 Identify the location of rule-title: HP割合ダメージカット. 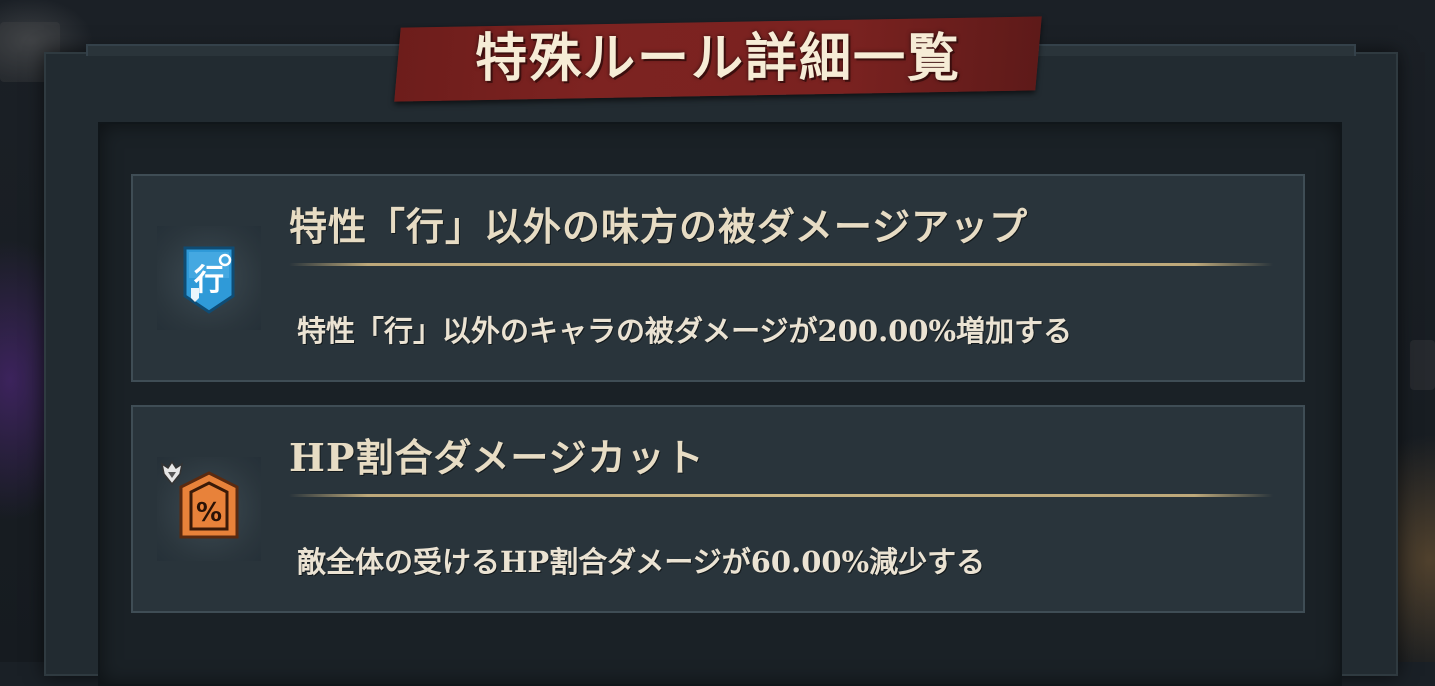
(497, 457).